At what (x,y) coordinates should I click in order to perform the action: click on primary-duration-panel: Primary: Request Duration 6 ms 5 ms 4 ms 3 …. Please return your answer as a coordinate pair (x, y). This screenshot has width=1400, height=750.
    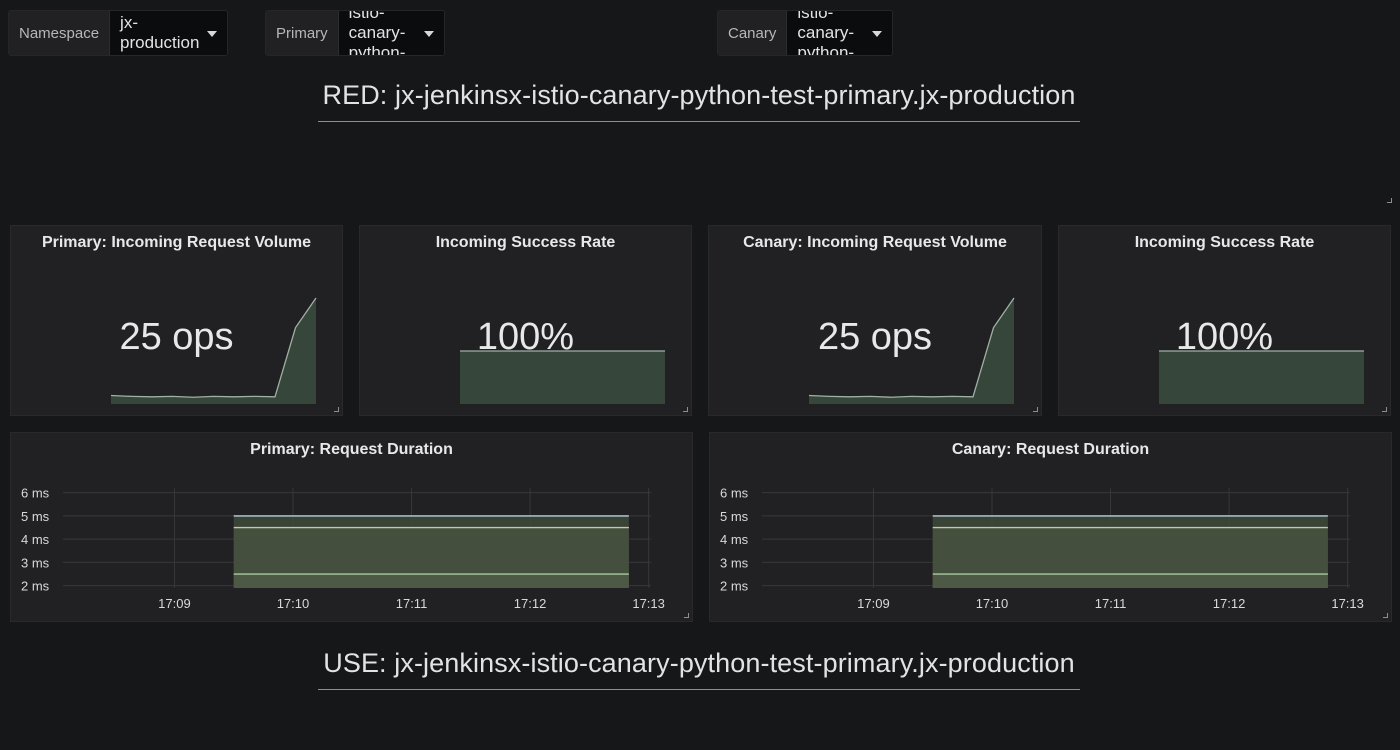
    Looking at the image, I should click on (351, 527).